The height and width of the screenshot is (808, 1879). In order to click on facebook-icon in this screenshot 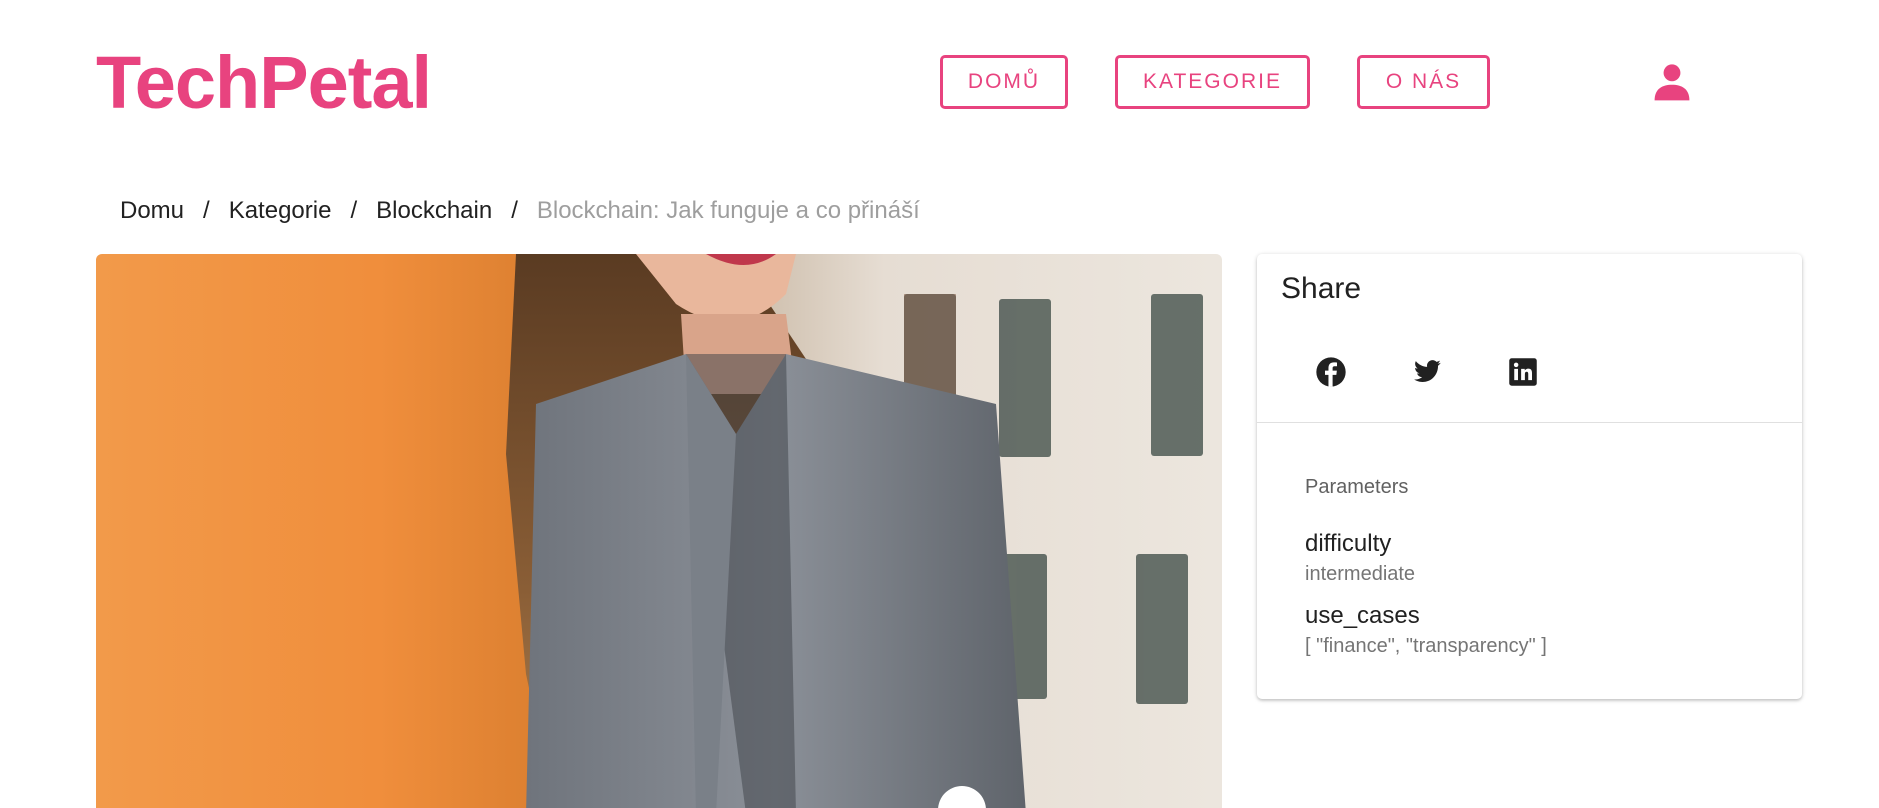, I will do `click(1331, 372)`.